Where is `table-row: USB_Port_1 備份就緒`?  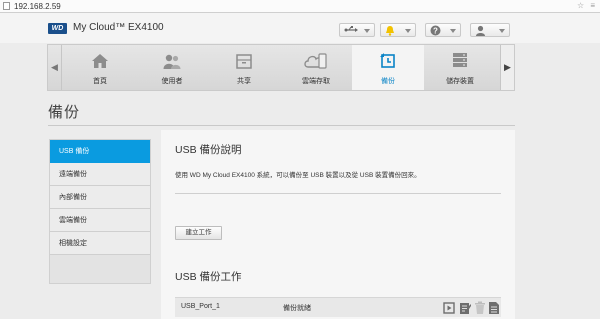 table-row: USB_Port_1 備份就緒 is located at coordinates (338, 307).